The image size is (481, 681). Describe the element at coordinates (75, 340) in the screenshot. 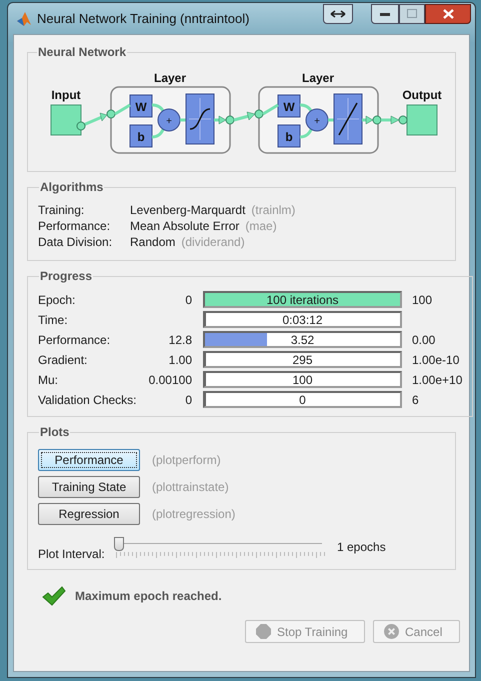

I see `progress-label: Performance:` at that location.